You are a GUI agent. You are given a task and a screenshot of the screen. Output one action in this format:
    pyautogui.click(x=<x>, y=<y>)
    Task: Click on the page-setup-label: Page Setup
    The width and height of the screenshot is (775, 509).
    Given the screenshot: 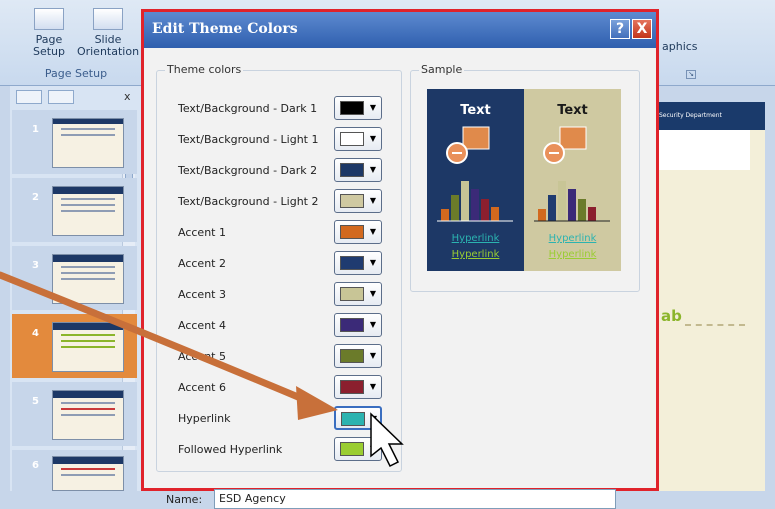 What is the action you would take?
    pyautogui.click(x=49, y=45)
    